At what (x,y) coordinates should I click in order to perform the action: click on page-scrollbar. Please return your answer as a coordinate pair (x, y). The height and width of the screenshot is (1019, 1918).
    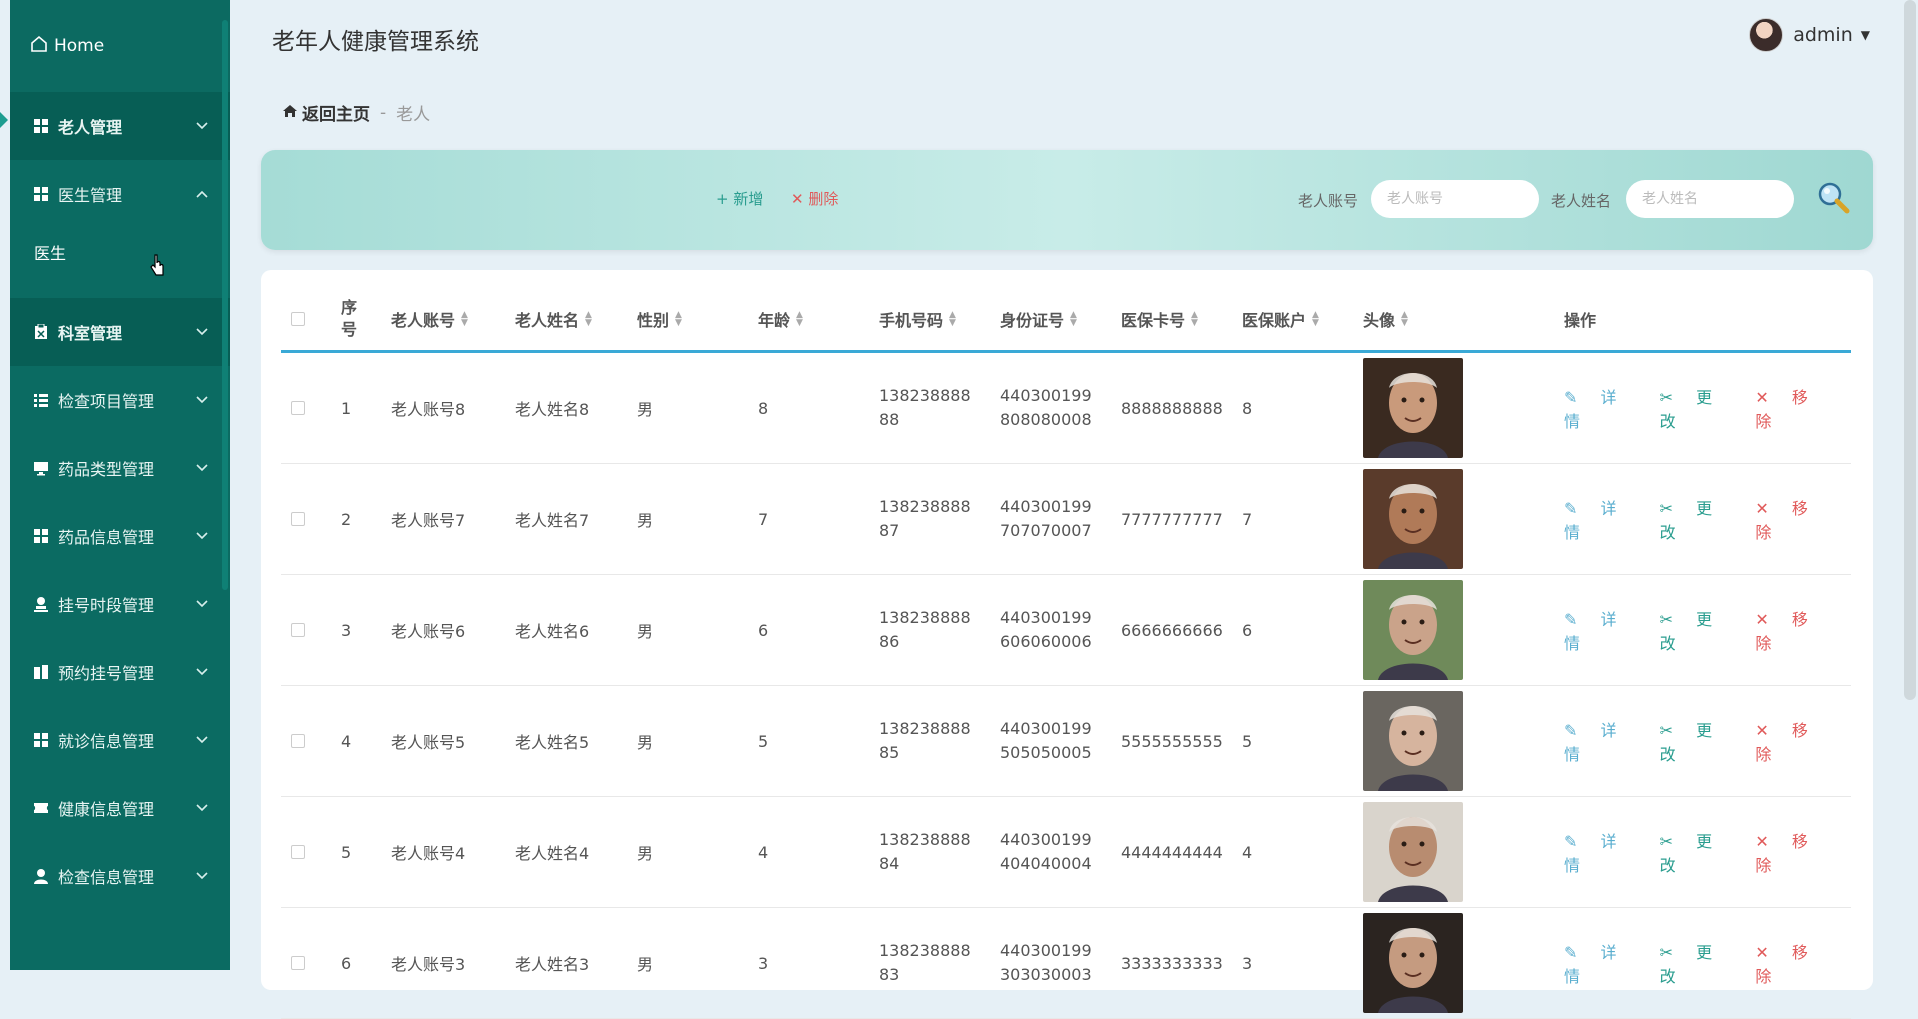
    Looking at the image, I should click on (1910, 350).